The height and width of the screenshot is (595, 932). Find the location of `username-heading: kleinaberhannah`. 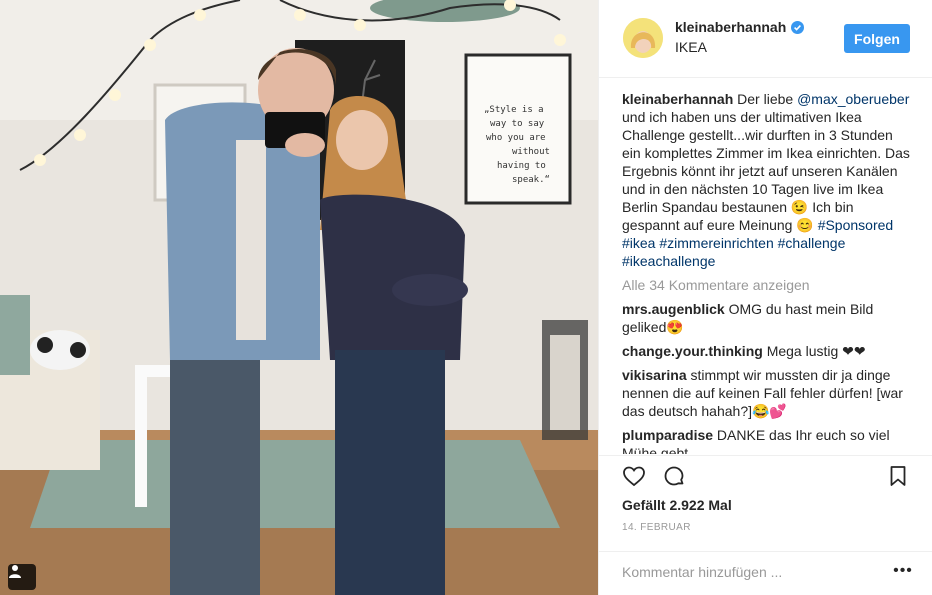

username-heading: kleinaberhannah is located at coordinates (740, 27).